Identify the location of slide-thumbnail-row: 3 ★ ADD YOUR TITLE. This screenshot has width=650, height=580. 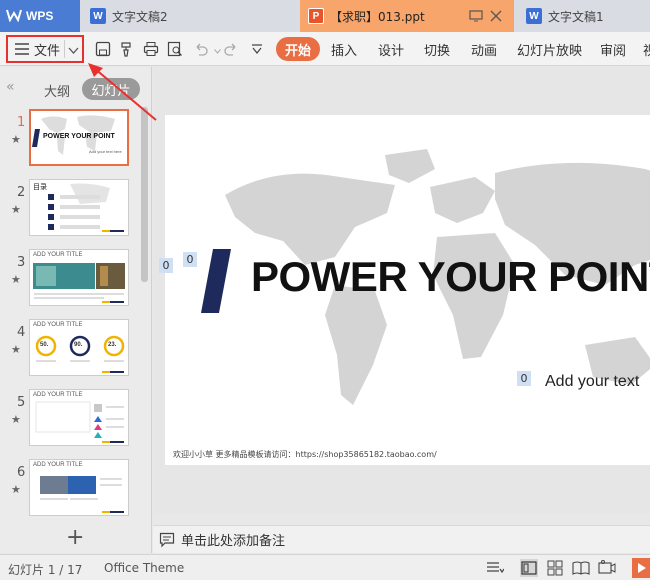
(70, 279).